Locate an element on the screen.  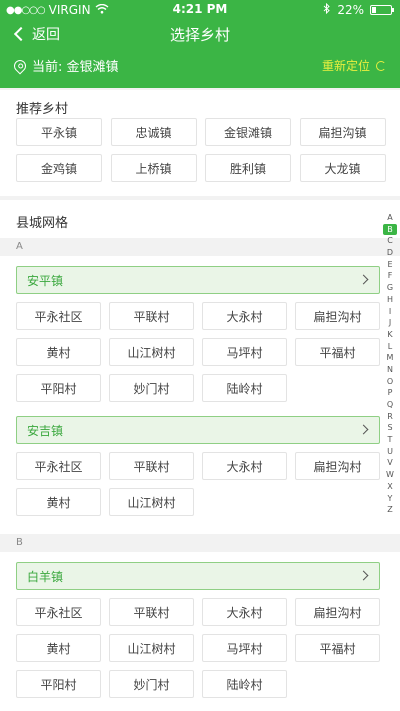
current-location: 当前: 金银滩镇 is located at coordinates (75, 67).